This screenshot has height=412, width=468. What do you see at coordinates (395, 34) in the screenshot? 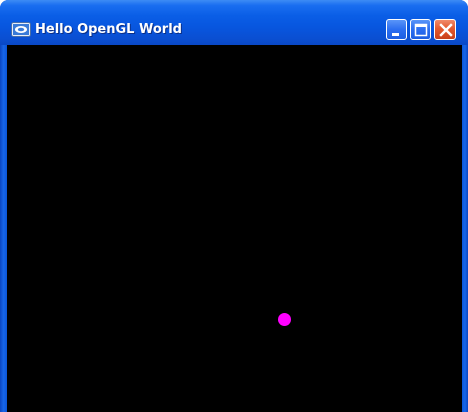
I see `minimize-icon` at bounding box center [395, 34].